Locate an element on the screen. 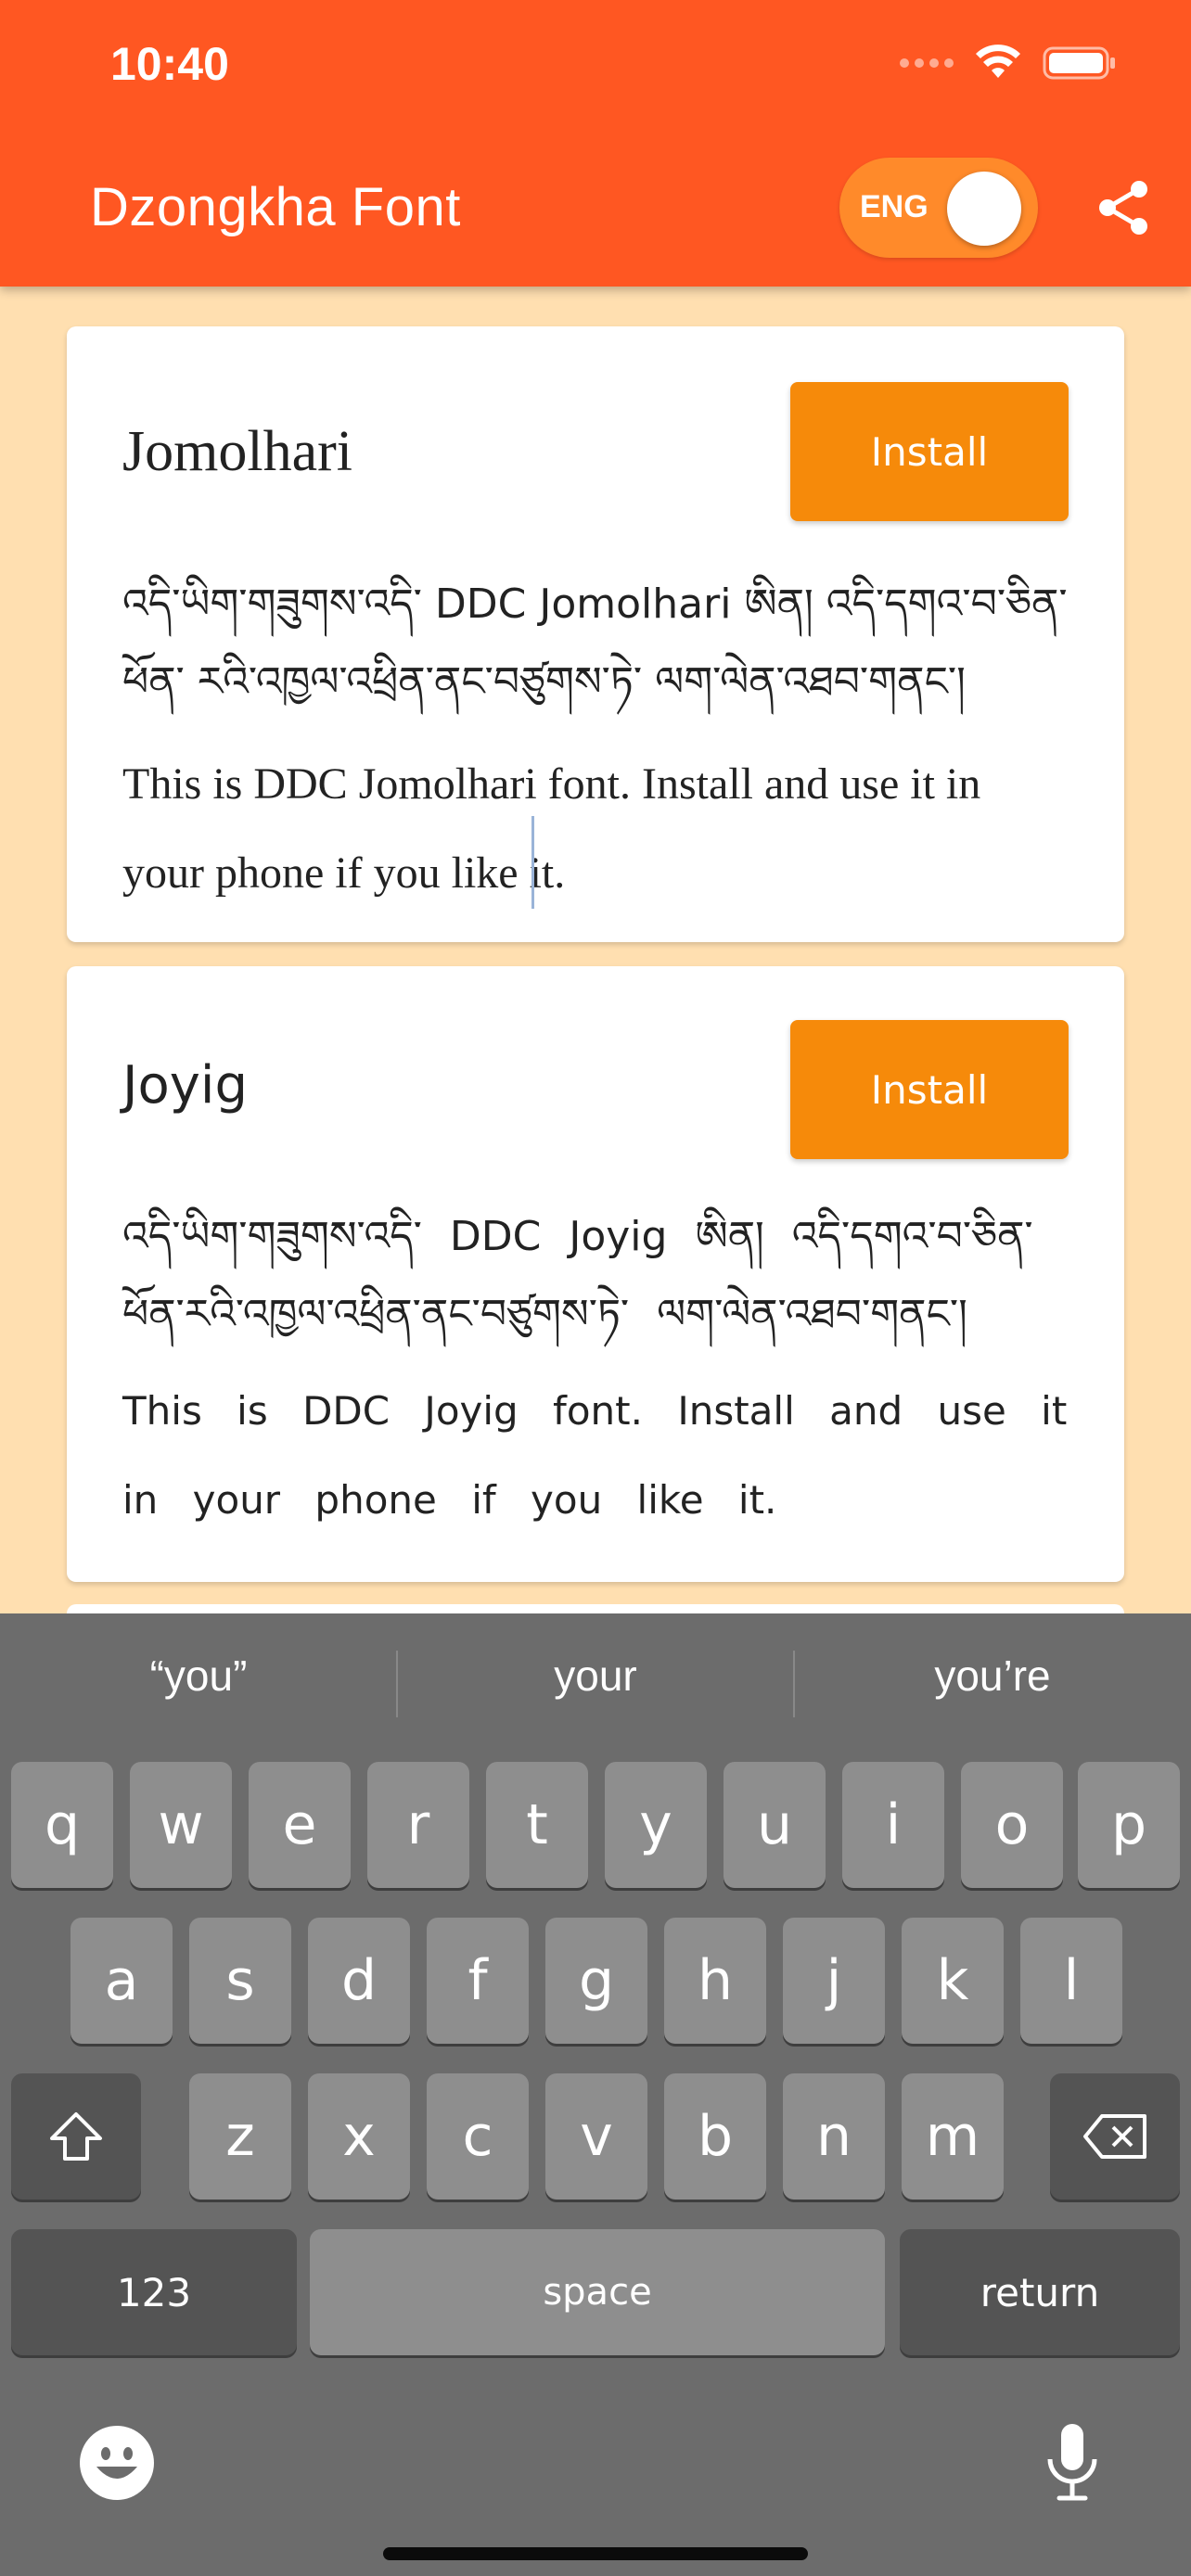 The width and height of the screenshot is (1191, 2576). status-time: 10:40 is located at coordinates (169, 64).